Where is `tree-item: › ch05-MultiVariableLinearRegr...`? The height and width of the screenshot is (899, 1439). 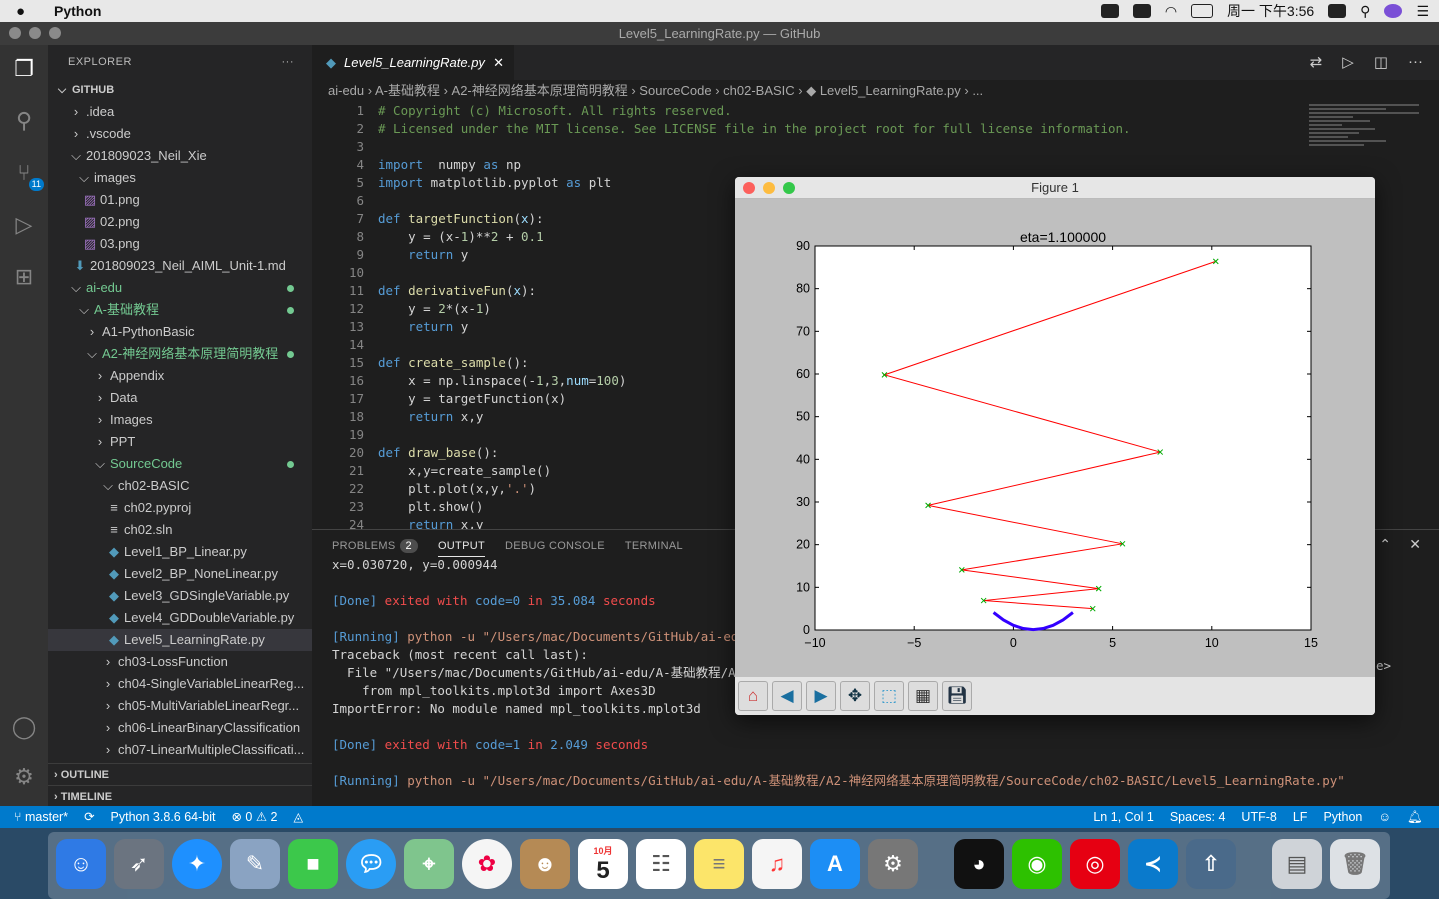 tree-item: › ch05-MultiVariableLinearRegr... is located at coordinates (180, 706).